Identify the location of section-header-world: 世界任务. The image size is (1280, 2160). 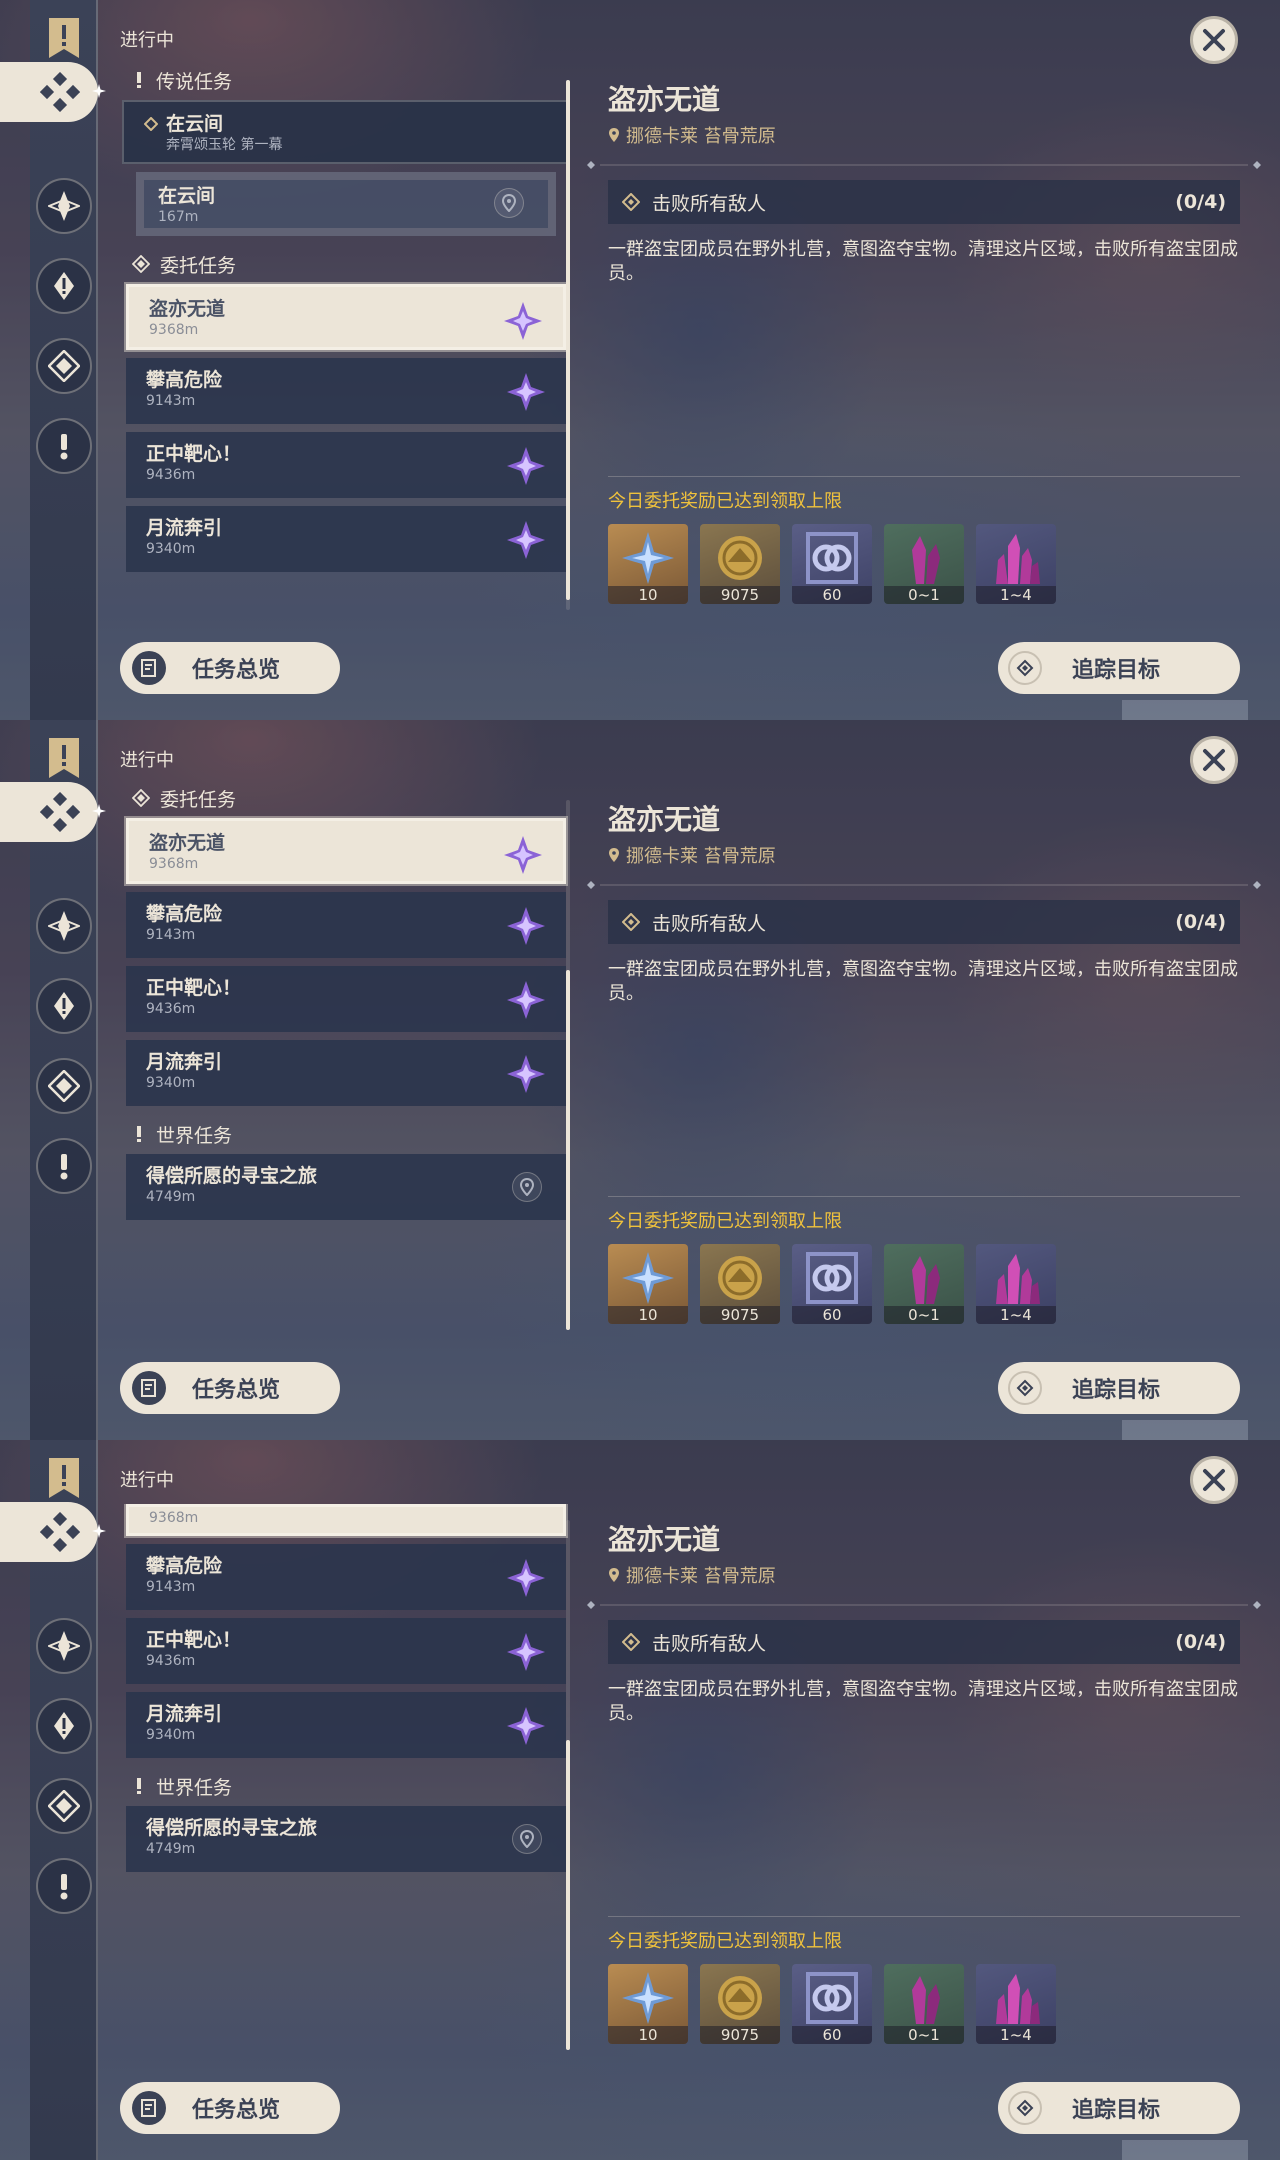
(345, 1786).